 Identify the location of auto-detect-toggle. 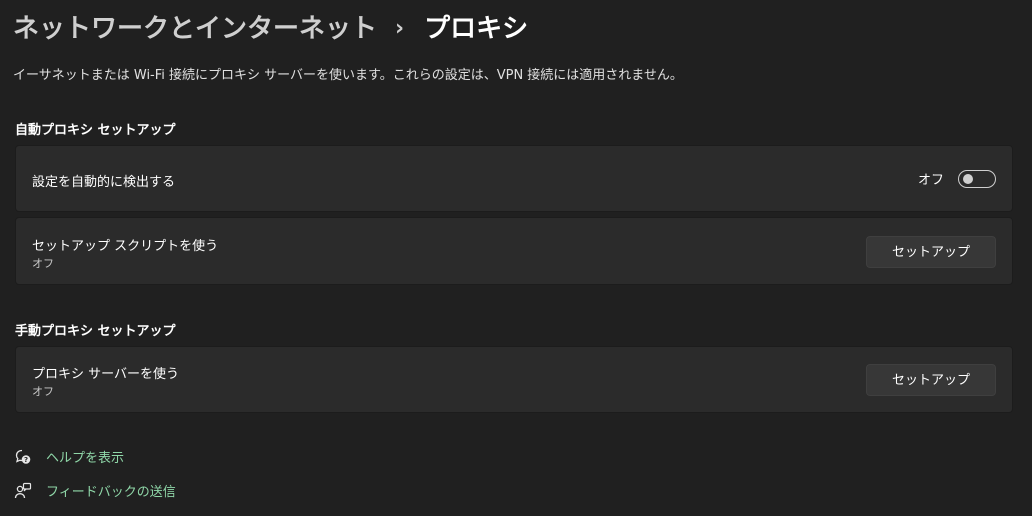
(977, 178).